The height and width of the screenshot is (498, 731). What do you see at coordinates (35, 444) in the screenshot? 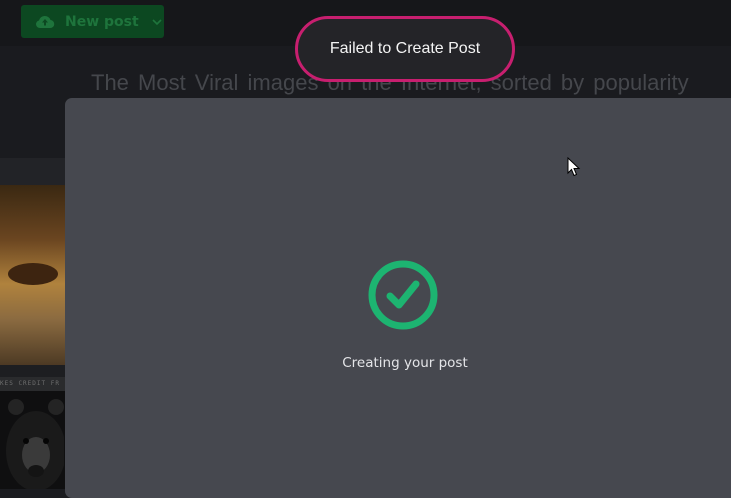
I see `bear-image` at bounding box center [35, 444].